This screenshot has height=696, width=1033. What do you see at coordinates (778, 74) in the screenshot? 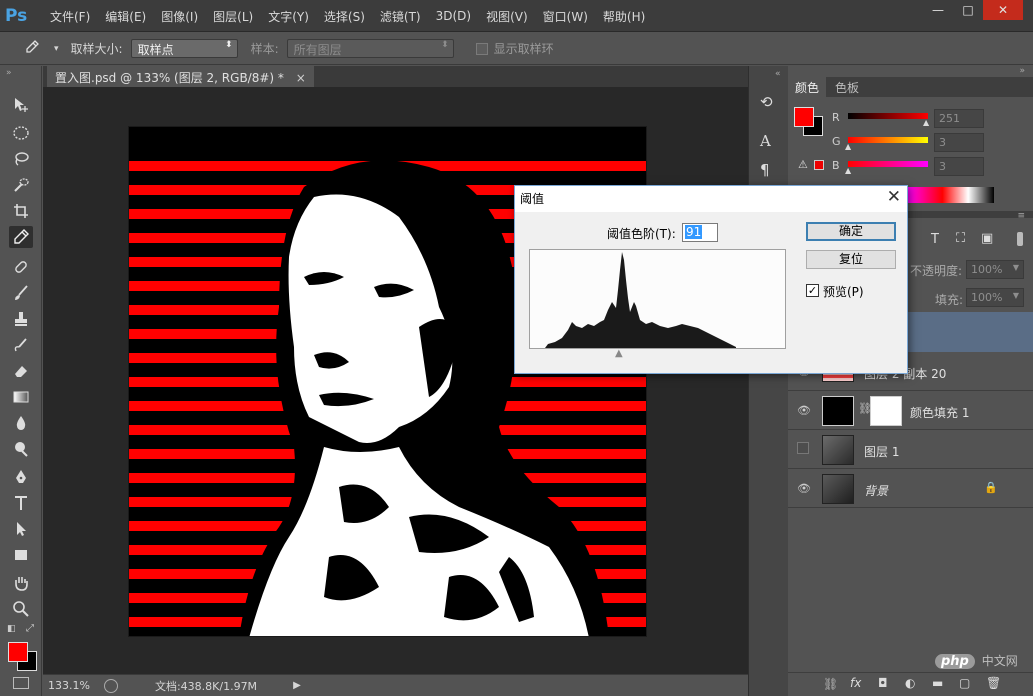
I see `expand-panels-icon: «` at bounding box center [778, 74].